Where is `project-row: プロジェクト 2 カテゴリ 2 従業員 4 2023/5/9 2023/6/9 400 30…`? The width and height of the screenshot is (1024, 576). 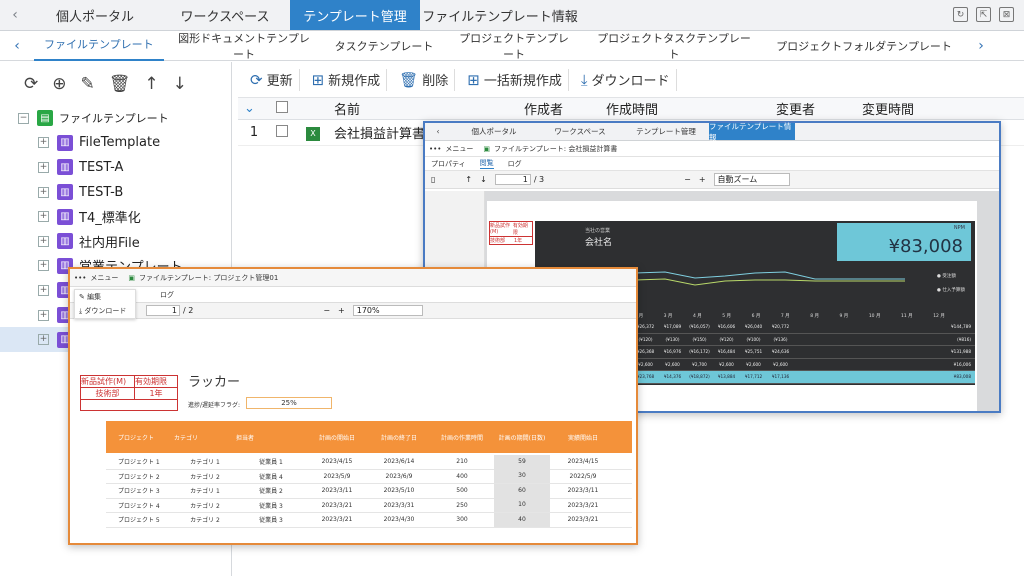
project-row: プロジェクト 2 カテゴリ 2 従業員 4 2023/5/9 2023/6/9 400 30… is located at coordinates (369, 476).